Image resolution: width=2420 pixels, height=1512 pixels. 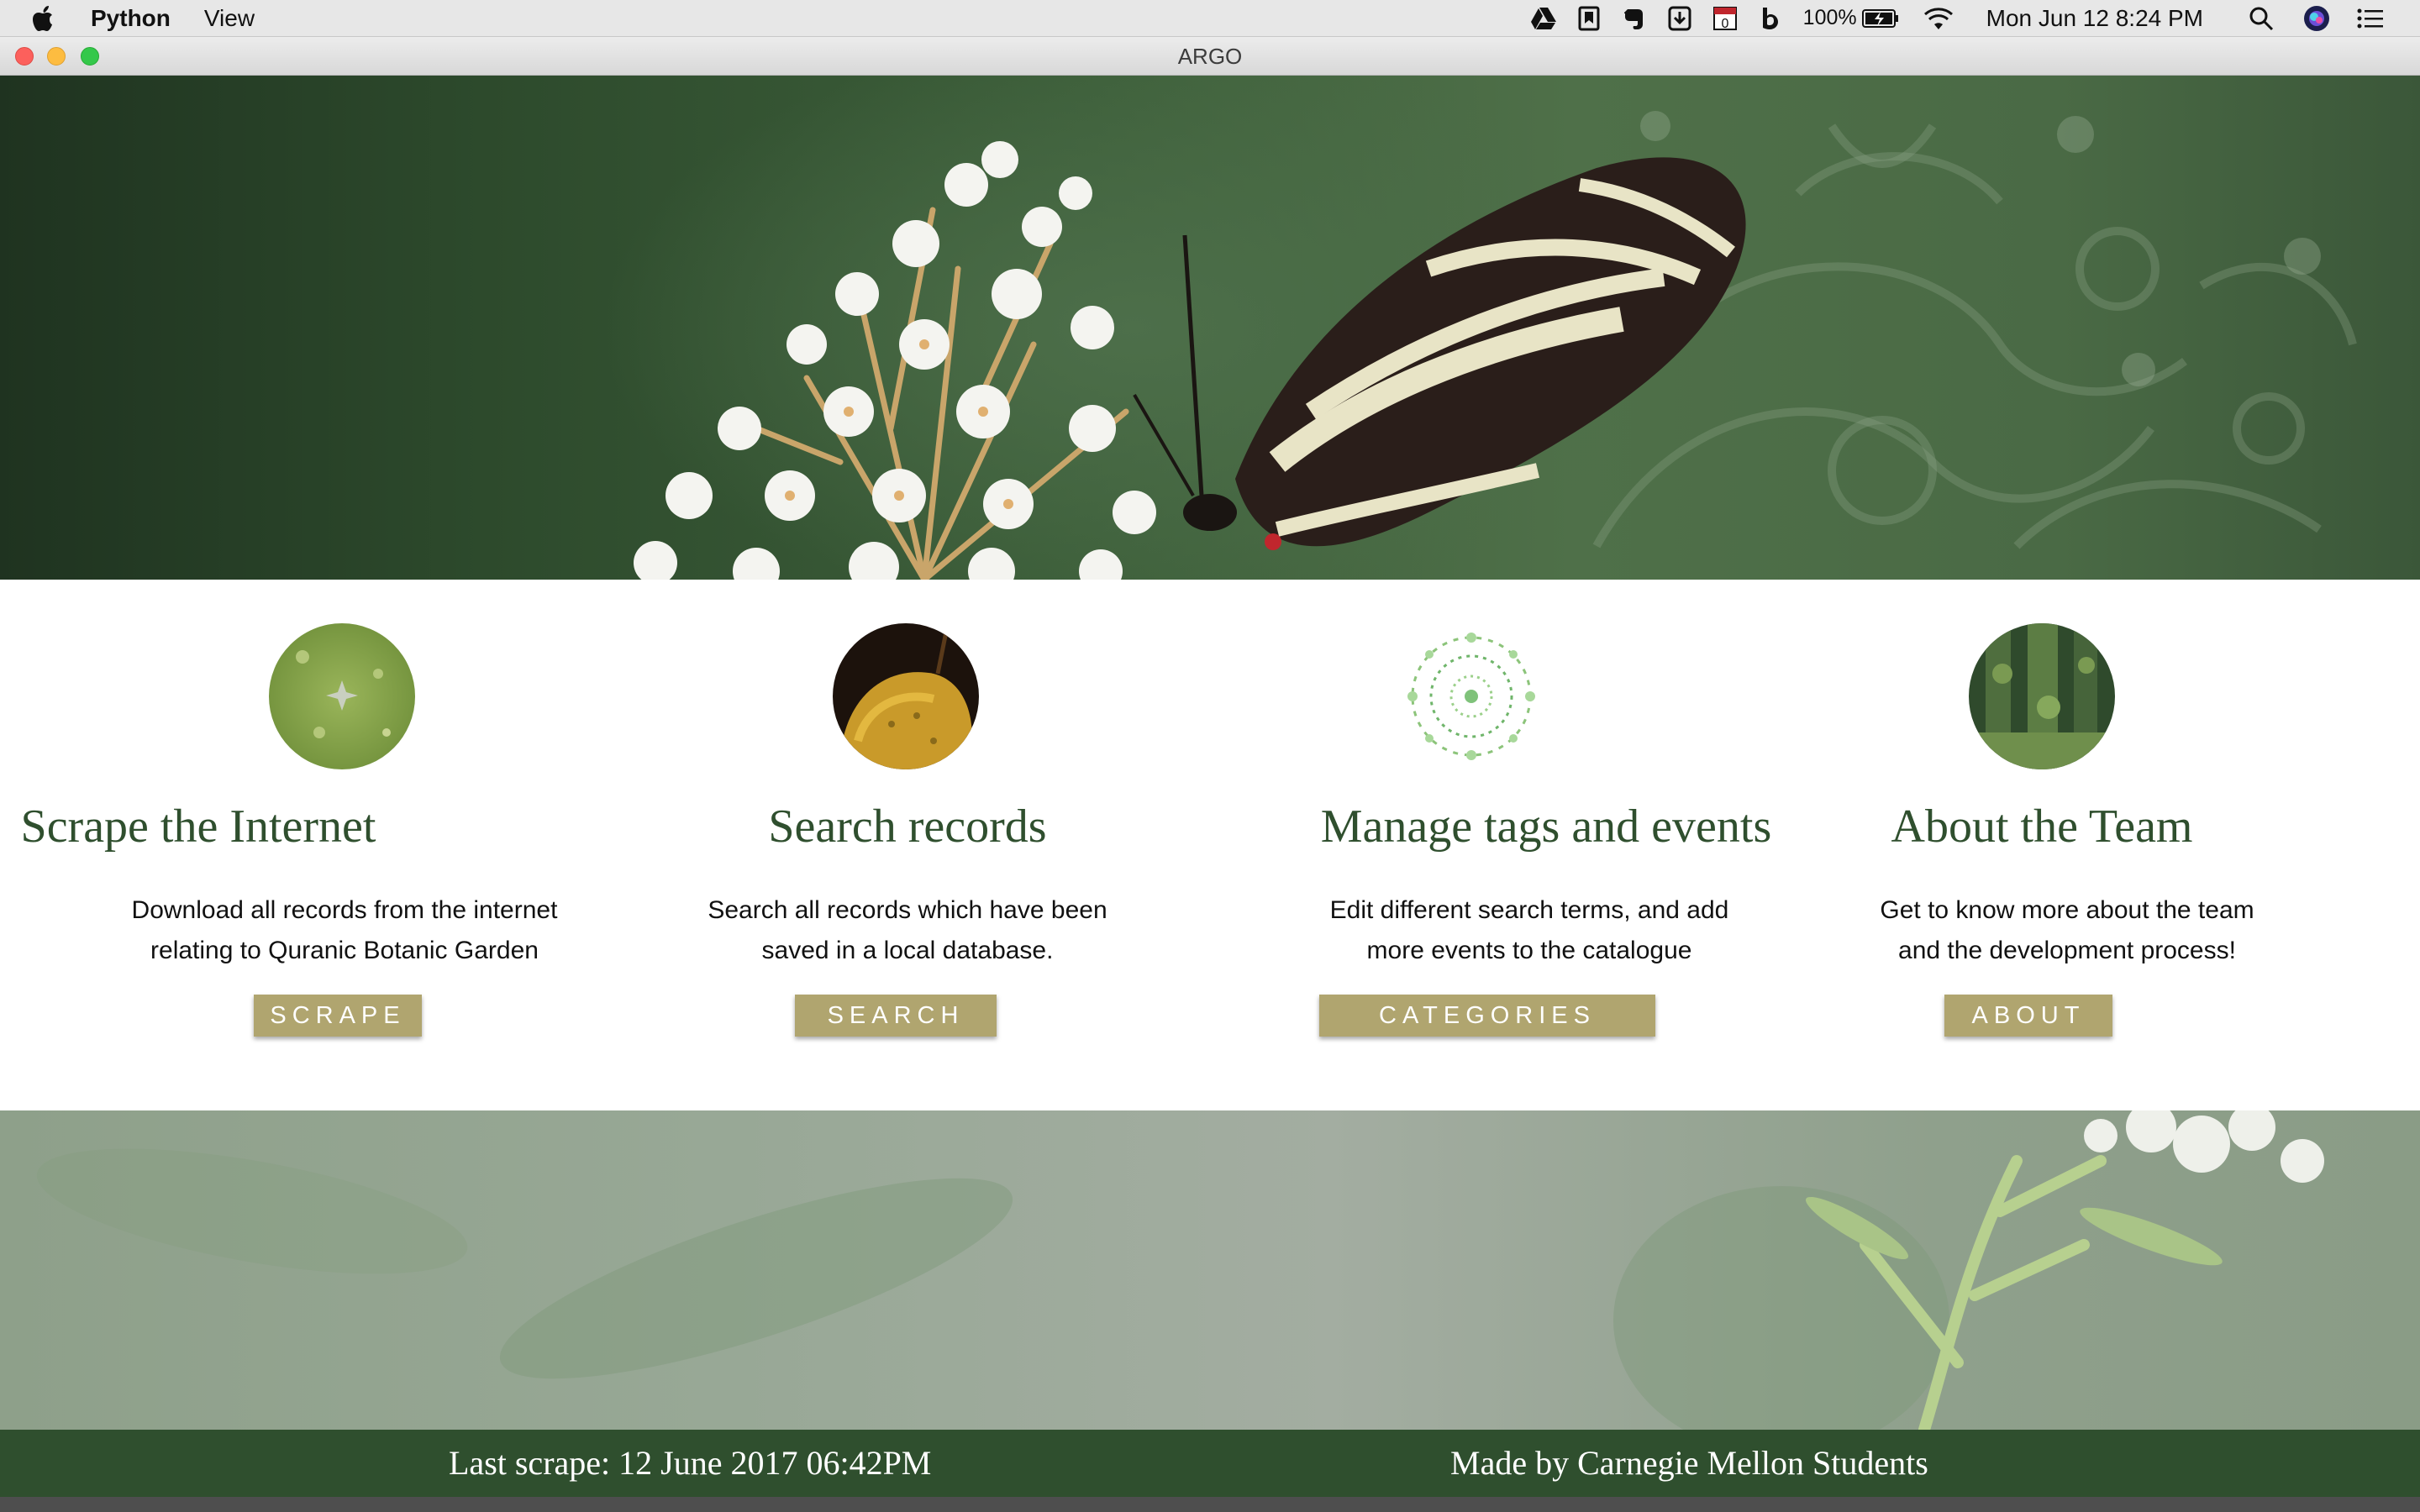 What do you see at coordinates (2067, 910) in the screenshot?
I see `feature-desc-about-line1: Get to know more about the team` at bounding box center [2067, 910].